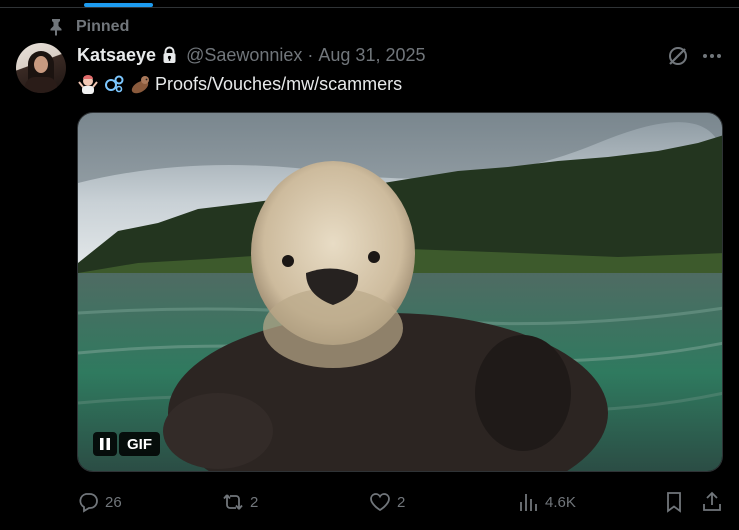  I want to click on bookmark-icon, so click(674, 502).